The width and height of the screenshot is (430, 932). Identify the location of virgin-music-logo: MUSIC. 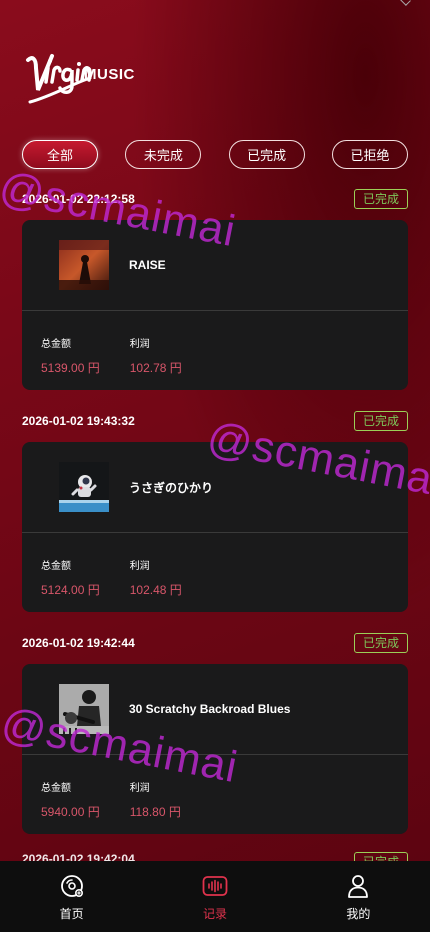
(87, 73).